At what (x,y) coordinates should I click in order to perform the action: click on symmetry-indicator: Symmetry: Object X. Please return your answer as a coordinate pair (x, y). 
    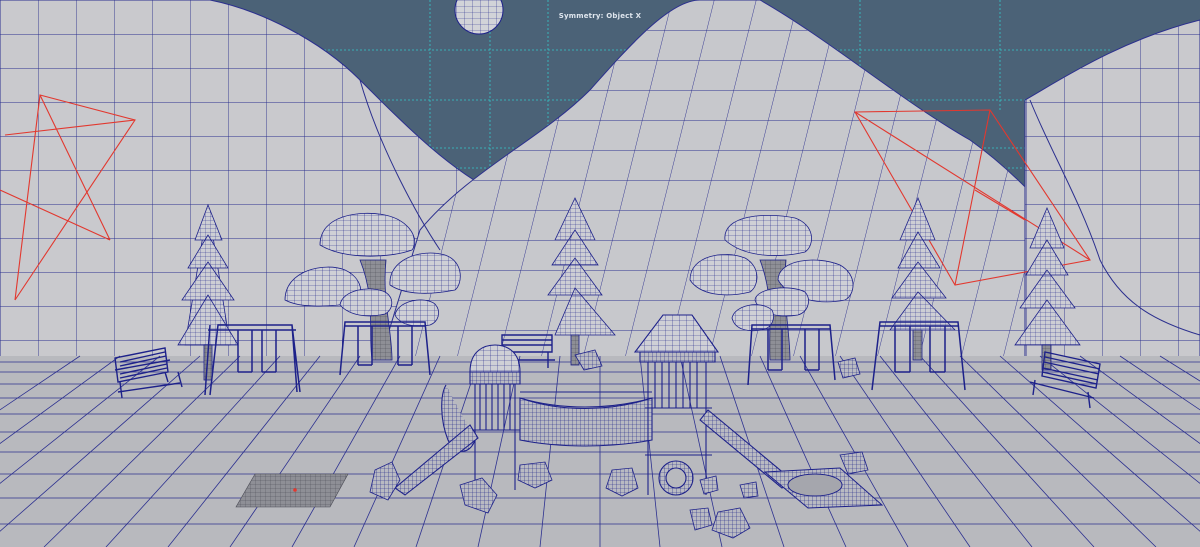
    Looking at the image, I should click on (600, 16).